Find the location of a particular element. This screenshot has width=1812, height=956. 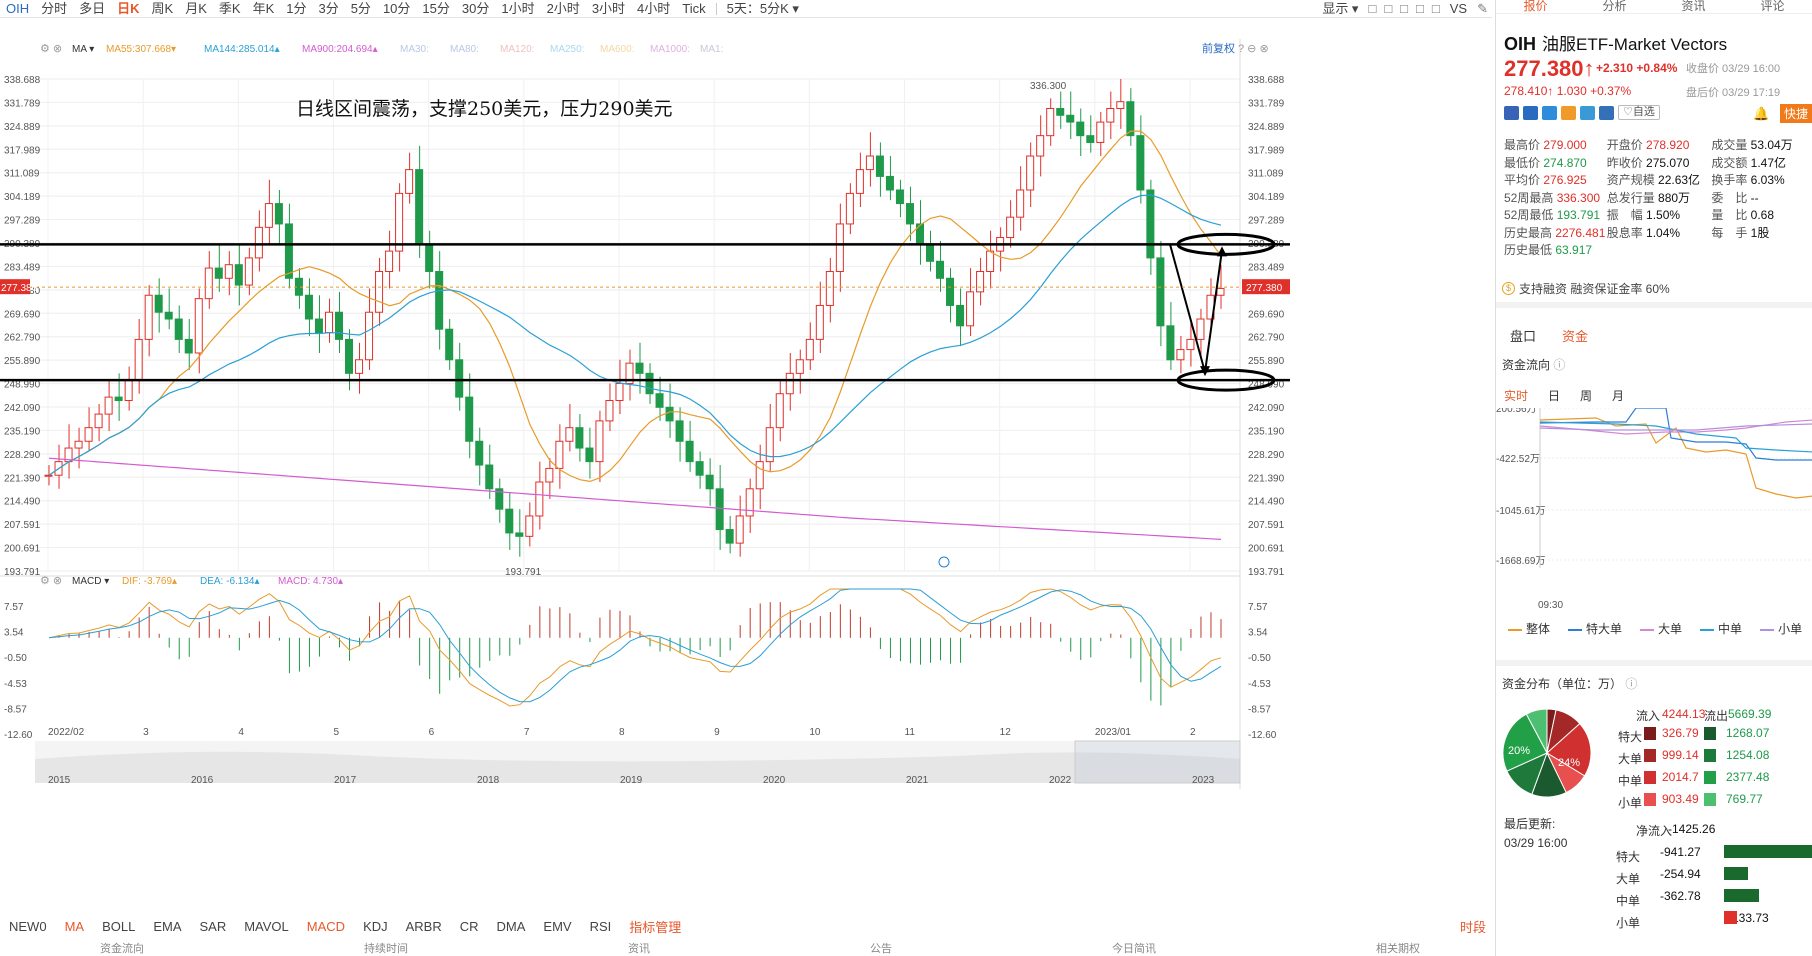

range-select: 5天：5分K ▾ is located at coordinates (763, 9).